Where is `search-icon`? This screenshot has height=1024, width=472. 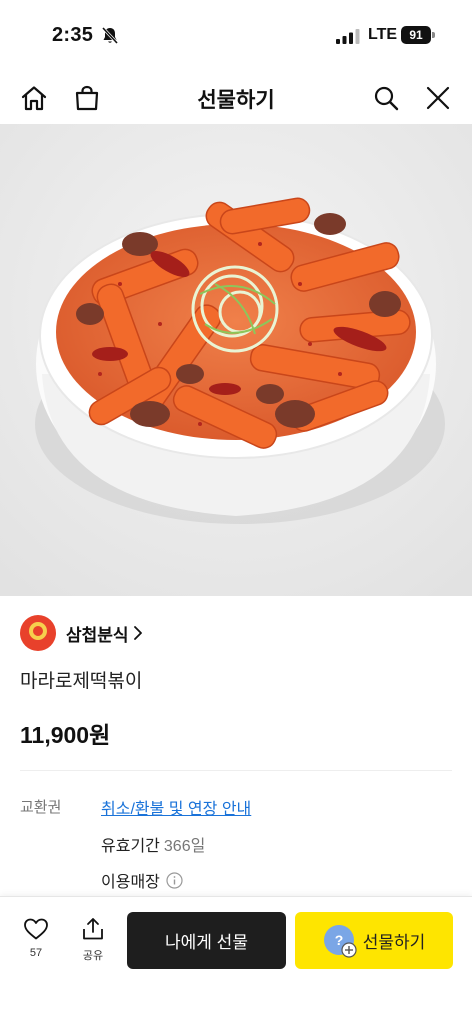 search-icon is located at coordinates (386, 98).